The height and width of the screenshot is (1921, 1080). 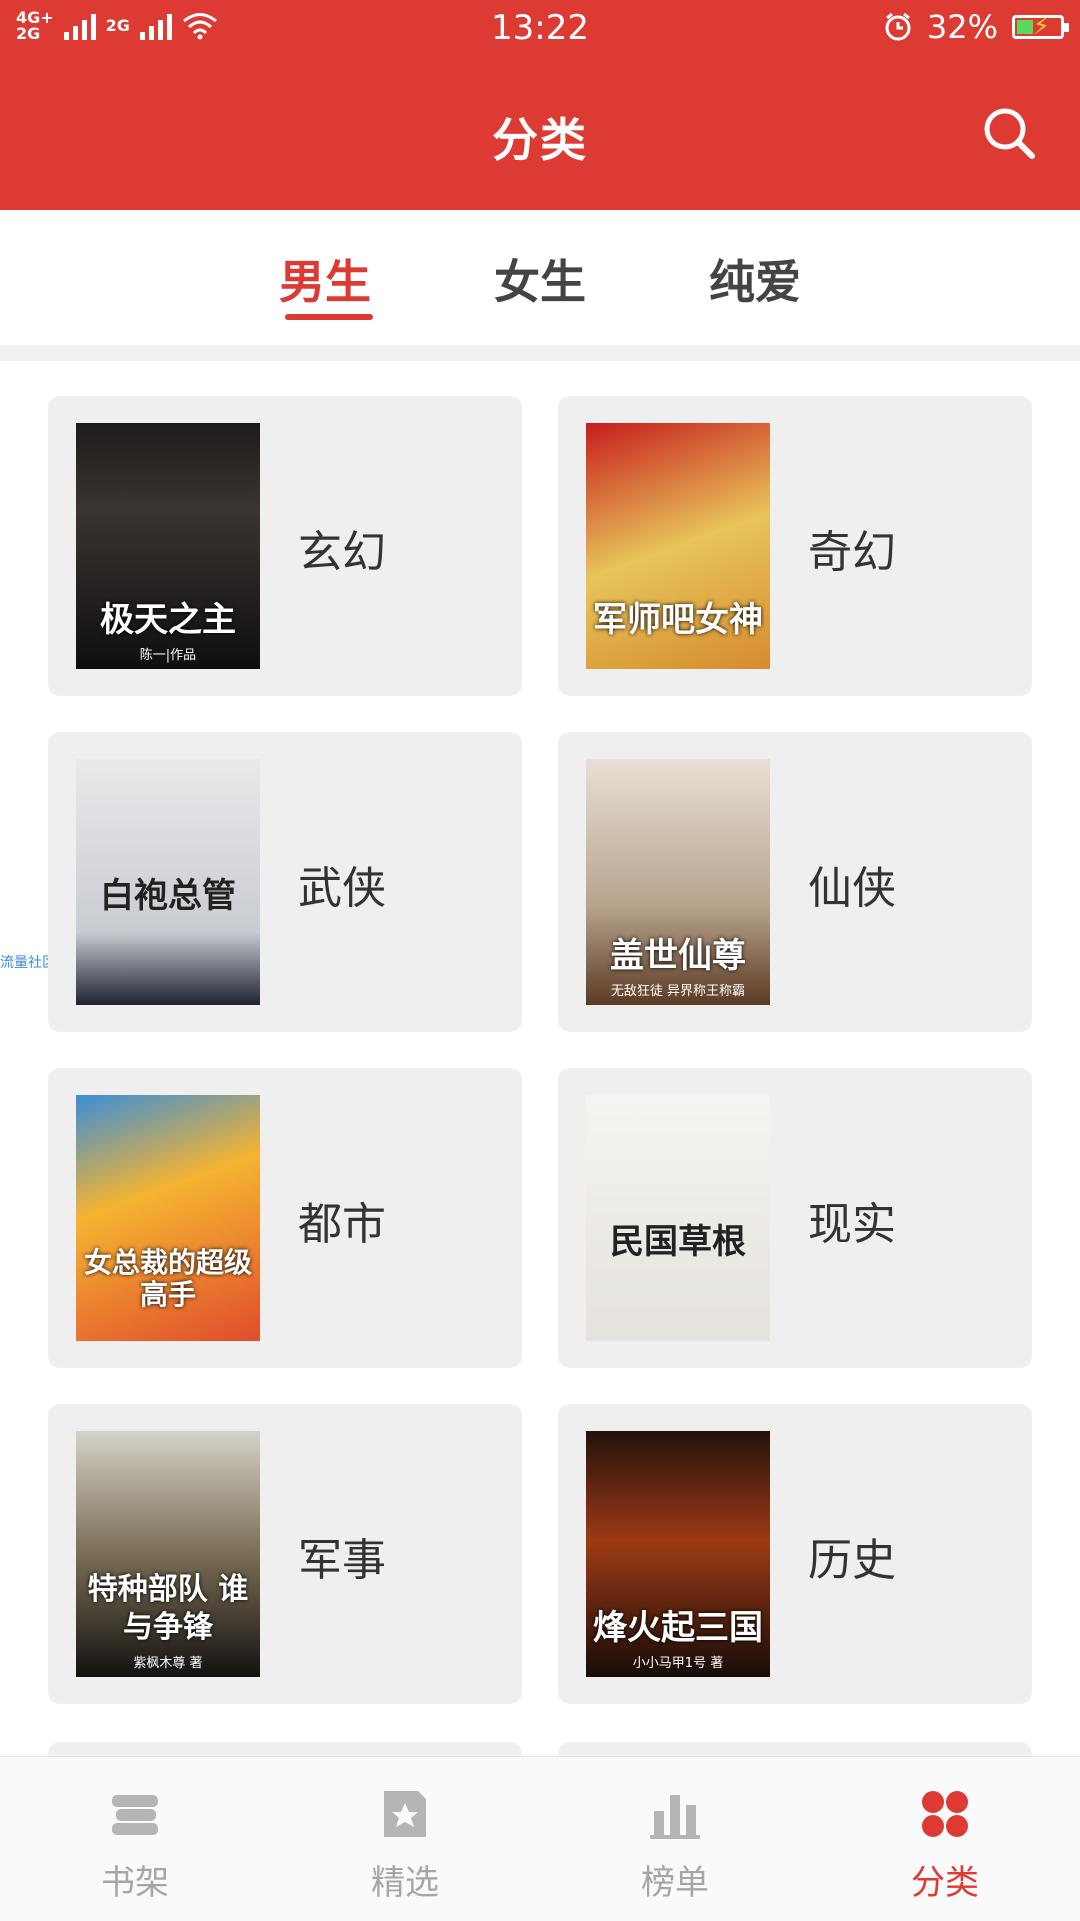 What do you see at coordinates (1040, 26) in the screenshot?
I see `battery-icon: ⚡` at bounding box center [1040, 26].